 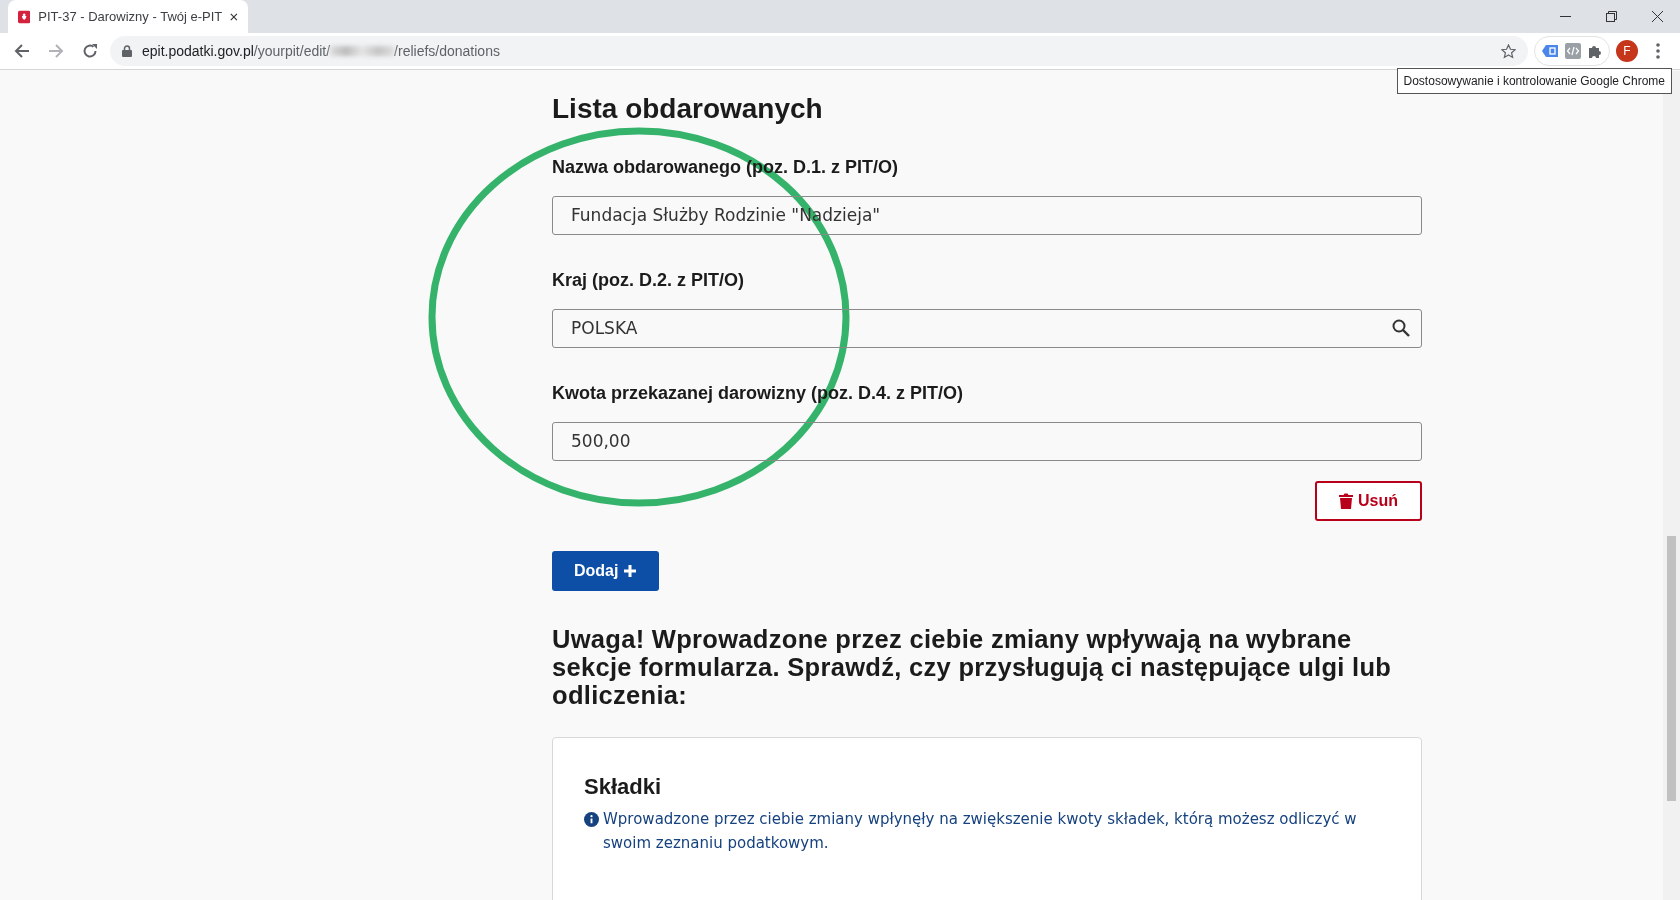 I want to click on tab-title: PIT-37 - Darowizny - Twój e-PIT, so click(x=130, y=16).